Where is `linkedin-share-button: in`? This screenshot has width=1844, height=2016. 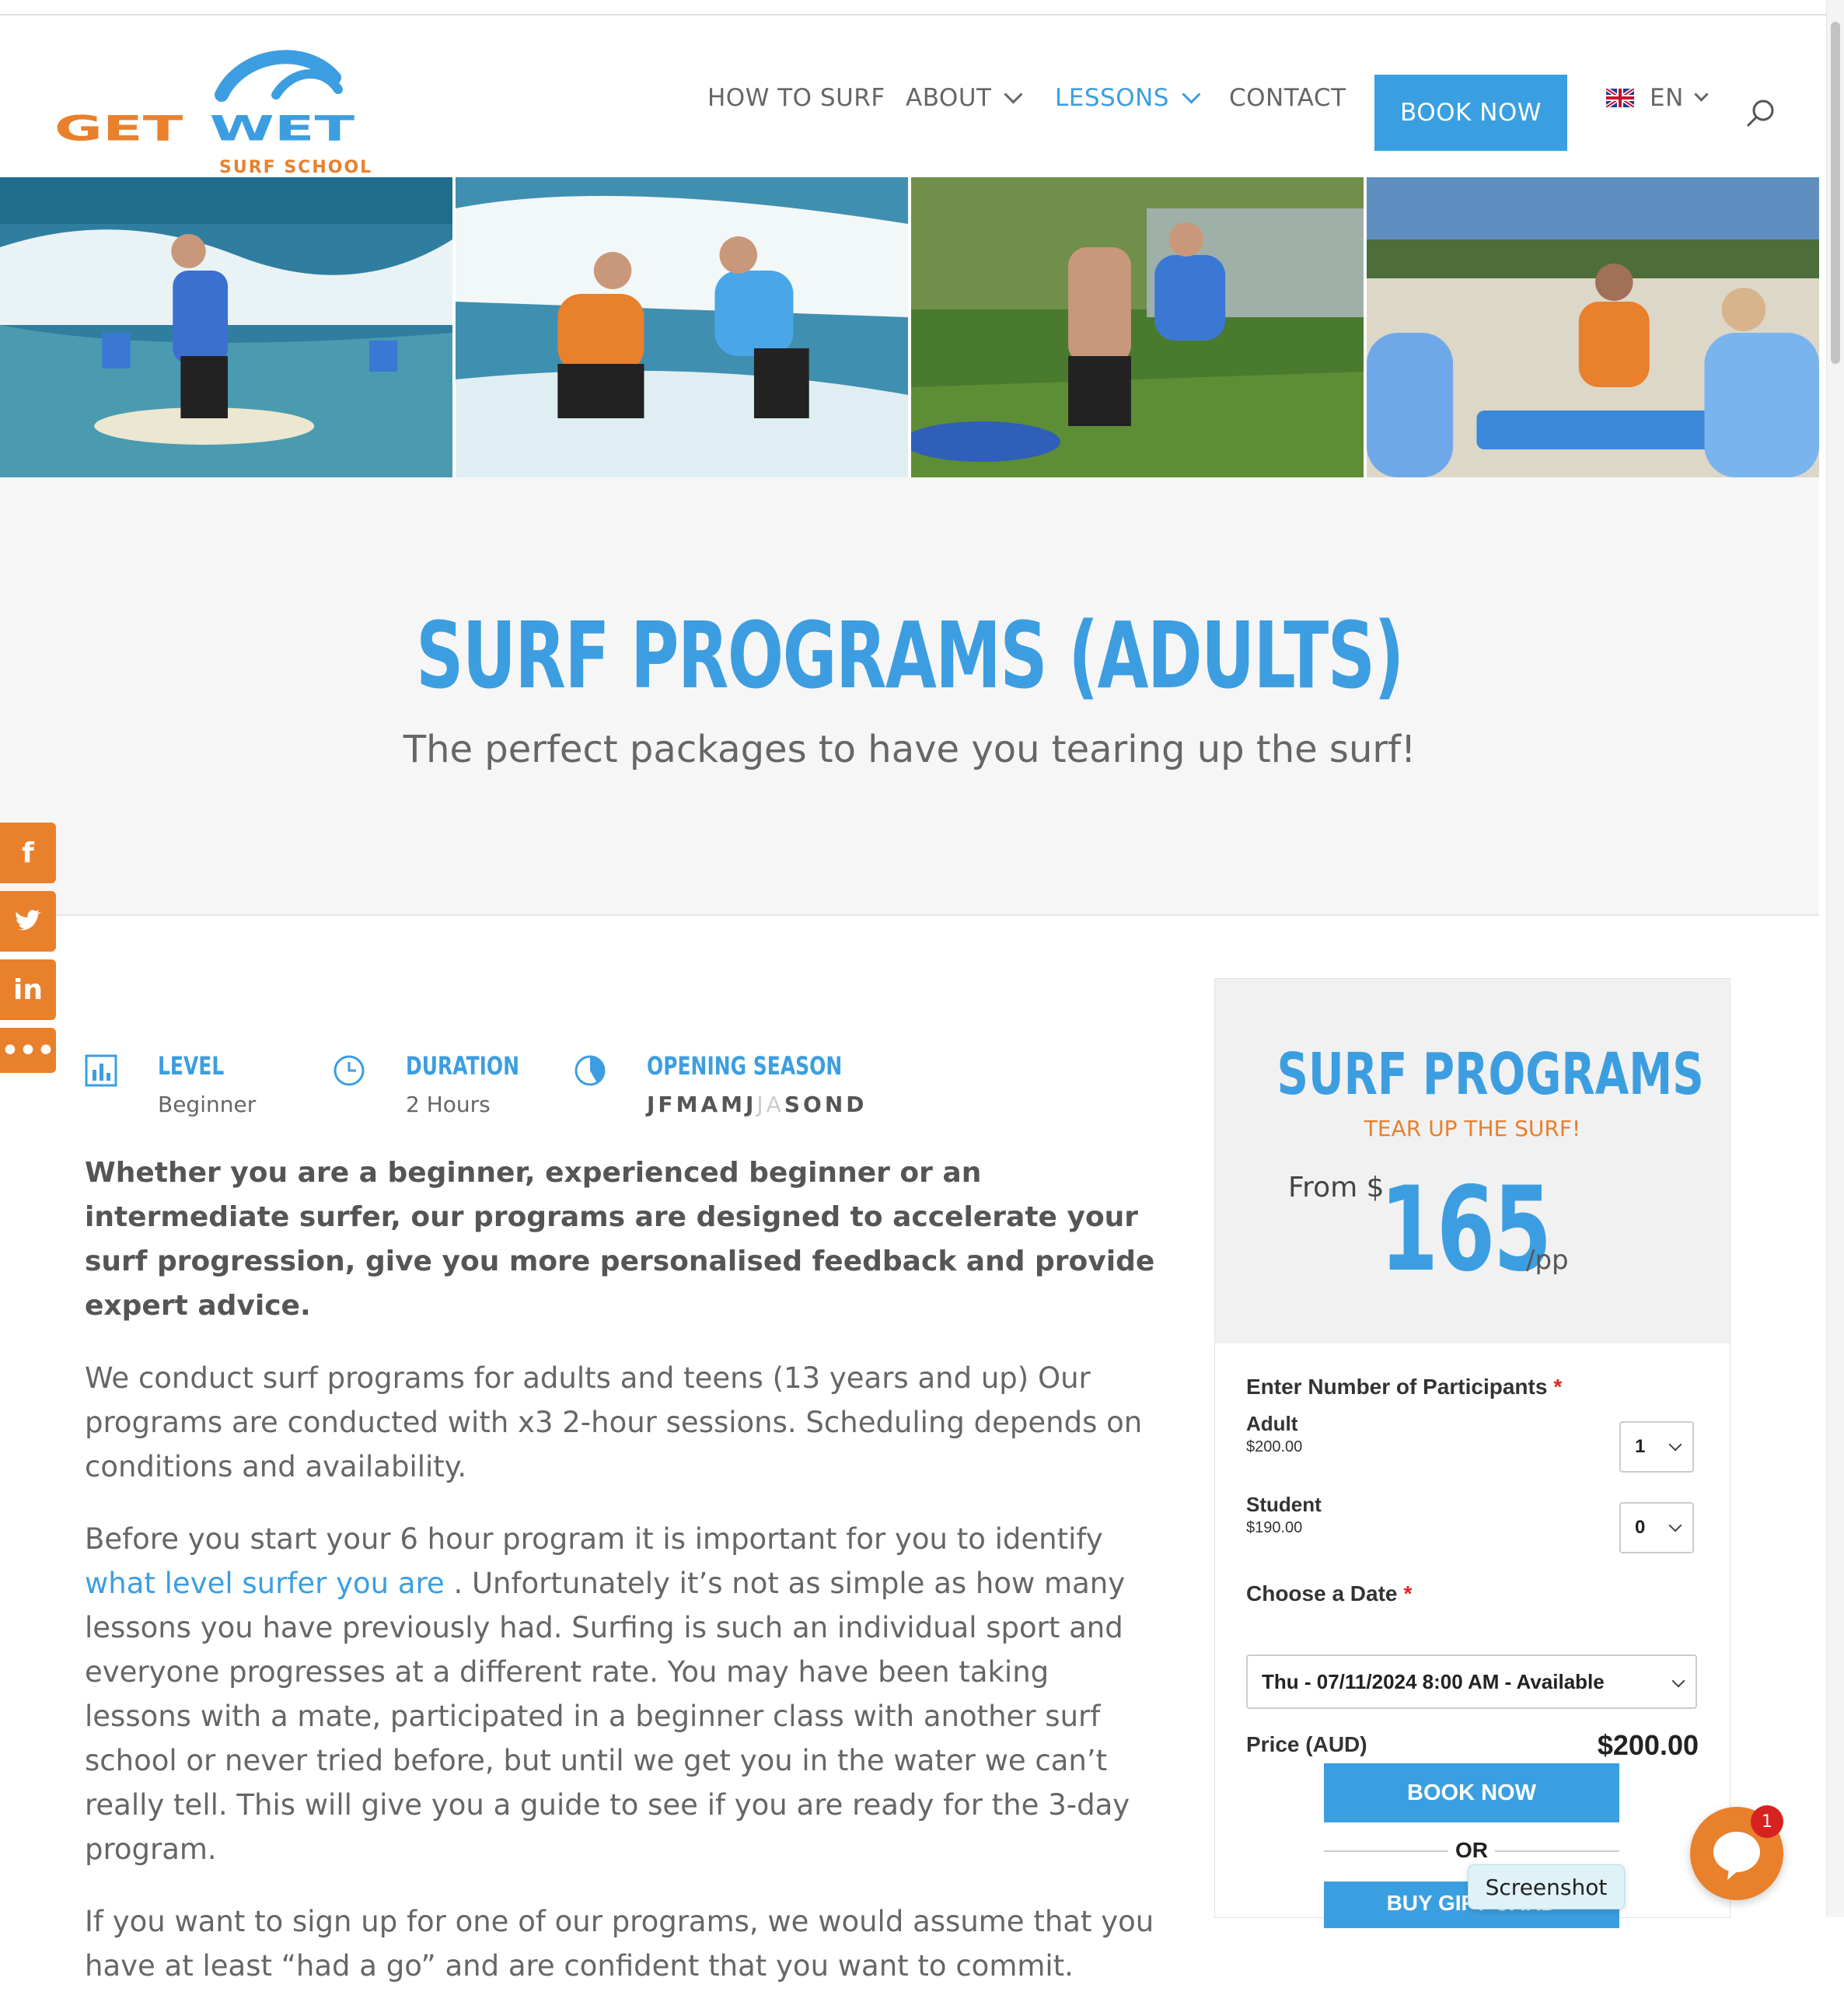
linkedin-share-button: in is located at coordinates (28, 989).